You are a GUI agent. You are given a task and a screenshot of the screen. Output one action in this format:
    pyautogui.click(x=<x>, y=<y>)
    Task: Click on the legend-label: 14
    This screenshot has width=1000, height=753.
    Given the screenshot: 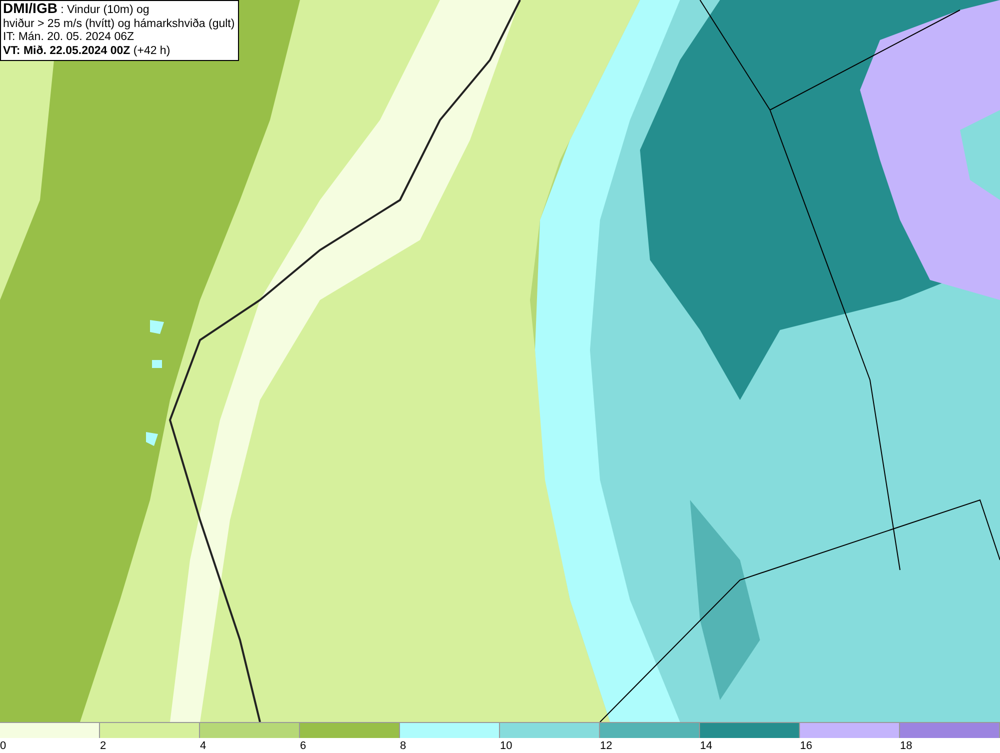 What is the action you would take?
    pyautogui.click(x=706, y=746)
    